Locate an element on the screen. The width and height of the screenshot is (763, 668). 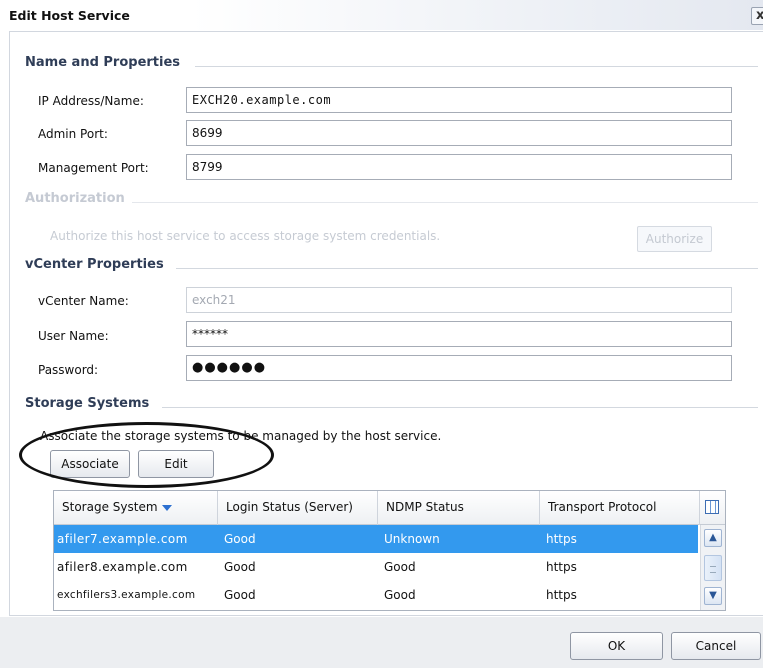
cell-ndmp-status: Unknown is located at coordinates (412, 539).